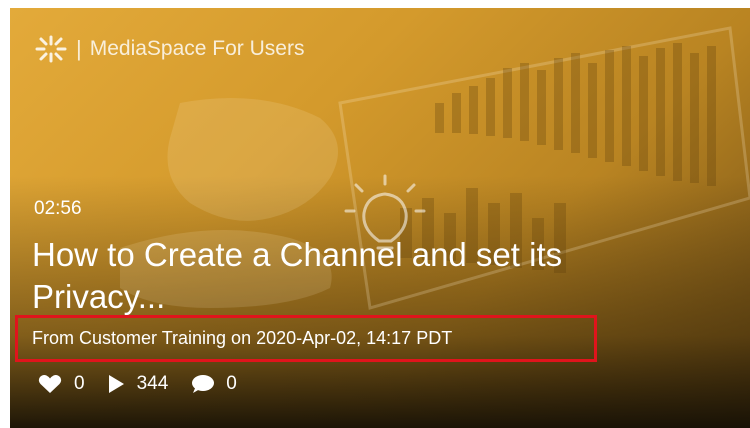  I want to click on comments-count: 0, so click(231, 383).